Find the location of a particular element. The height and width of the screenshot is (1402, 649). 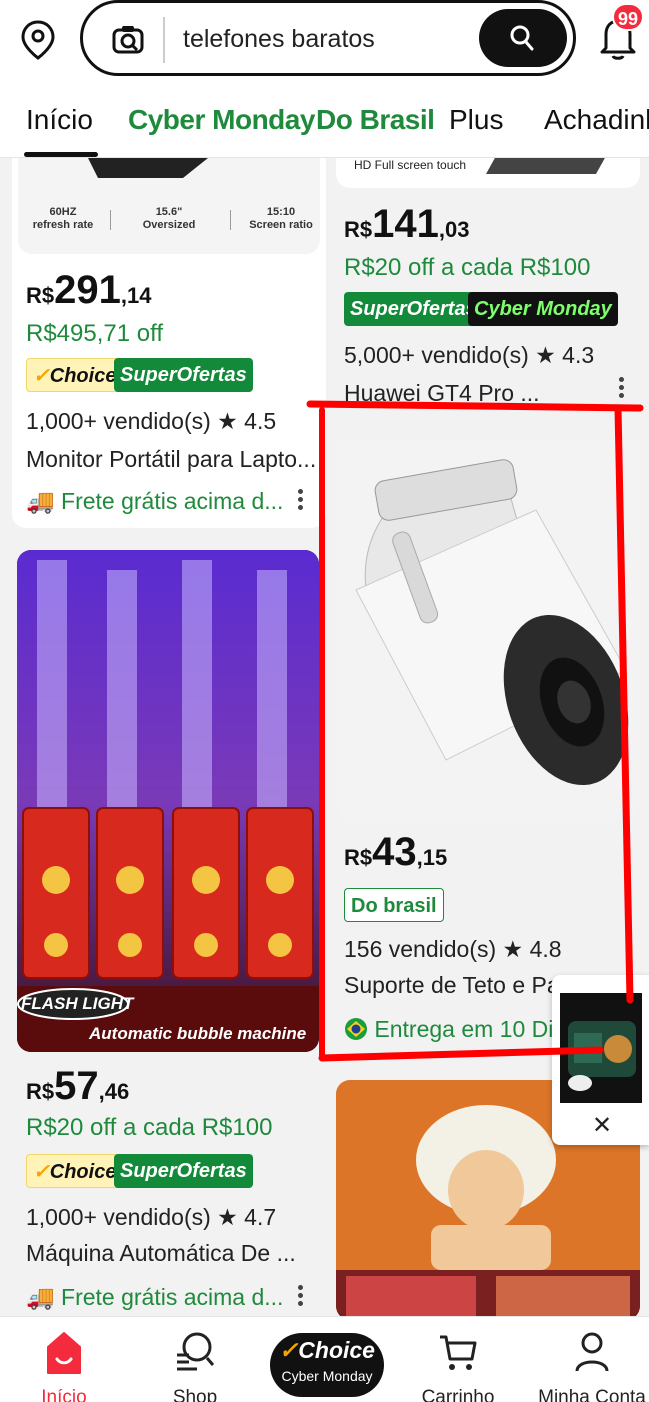

projector-sold: 156 vendido(s) ★ 4.8 is located at coordinates (453, 949).